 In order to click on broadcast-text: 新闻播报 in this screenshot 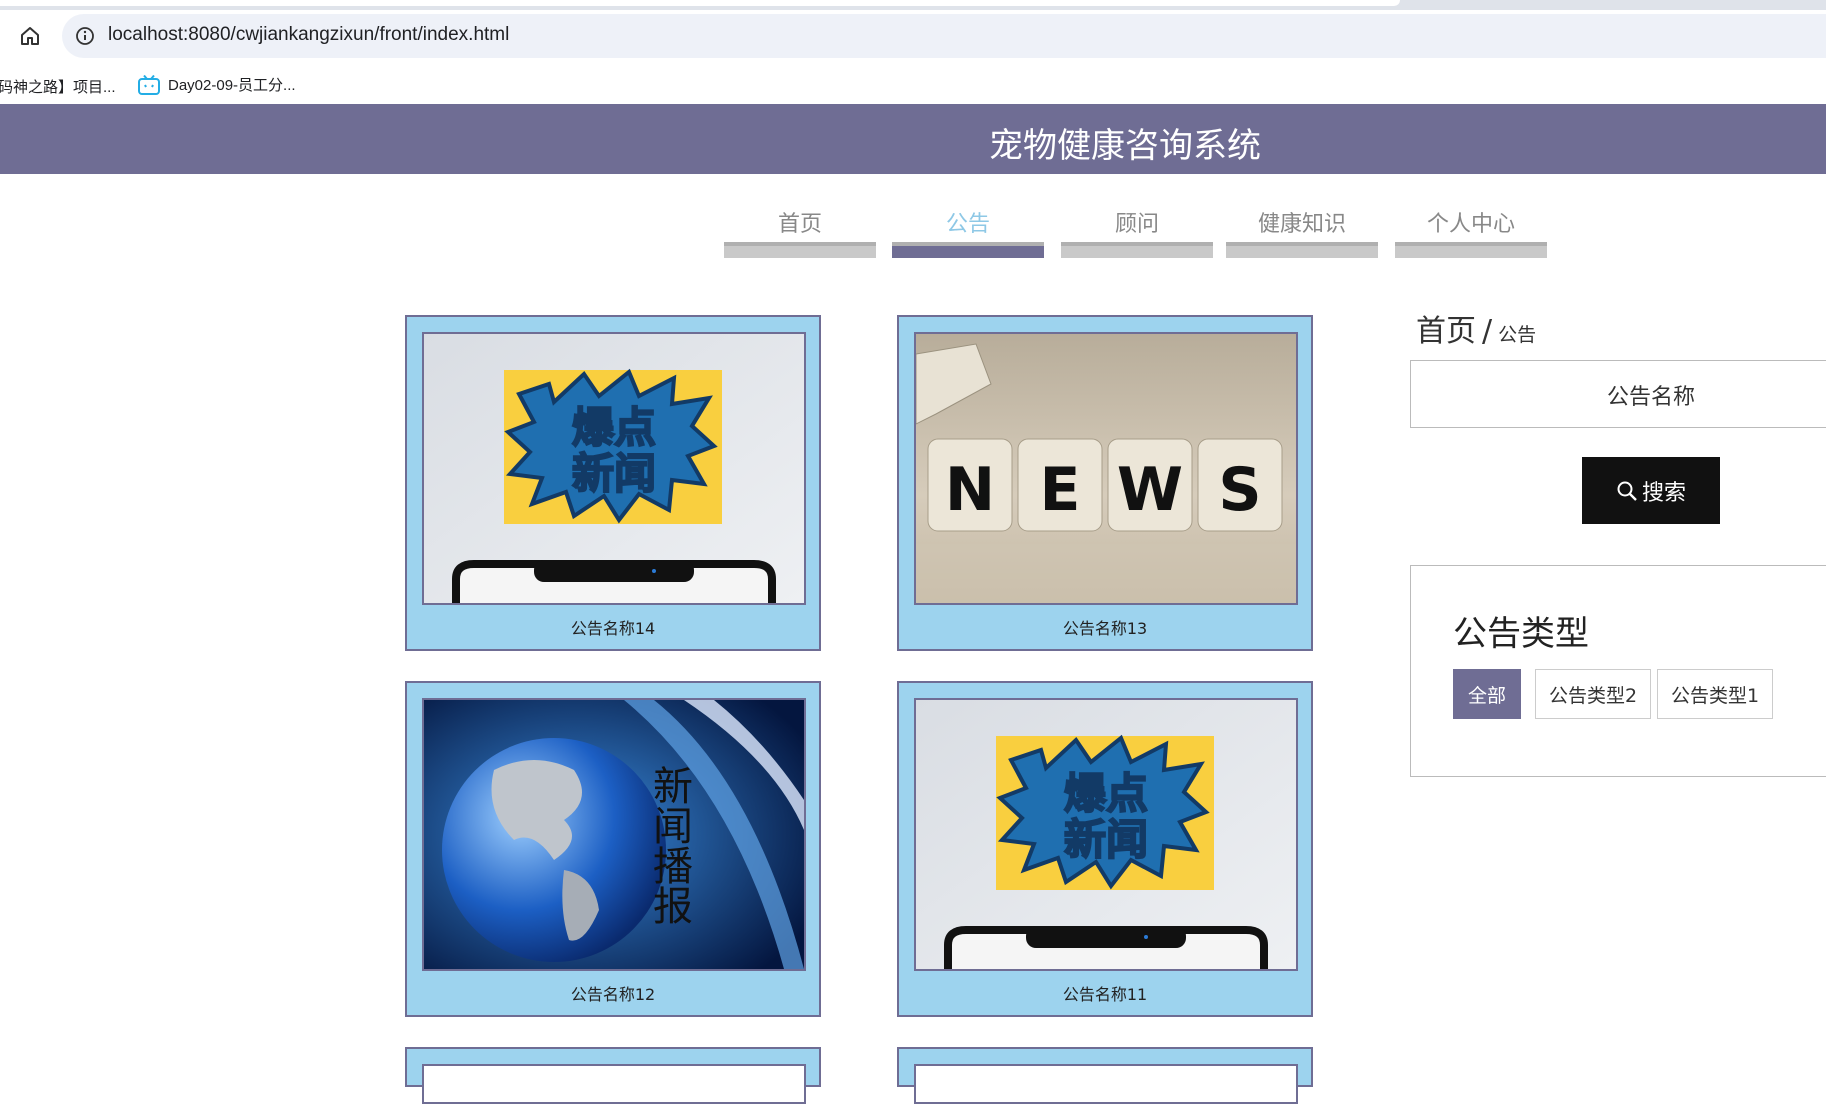, I will do `click(669, 845)`.